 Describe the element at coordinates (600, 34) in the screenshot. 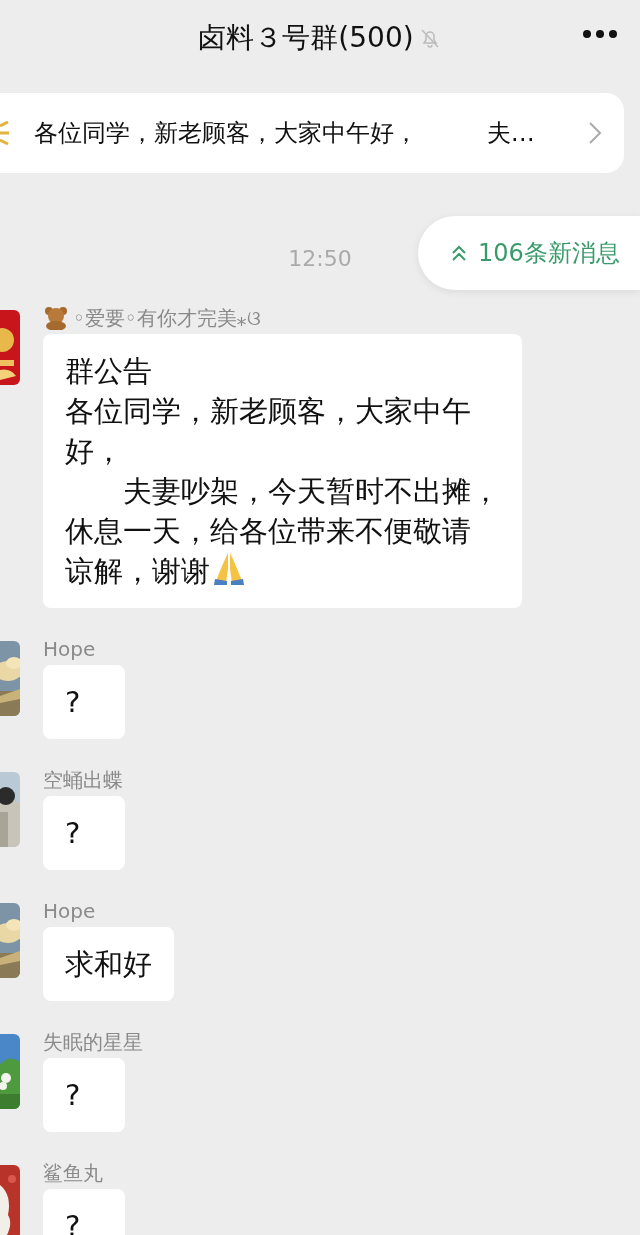

I see `more-icon` at that location.